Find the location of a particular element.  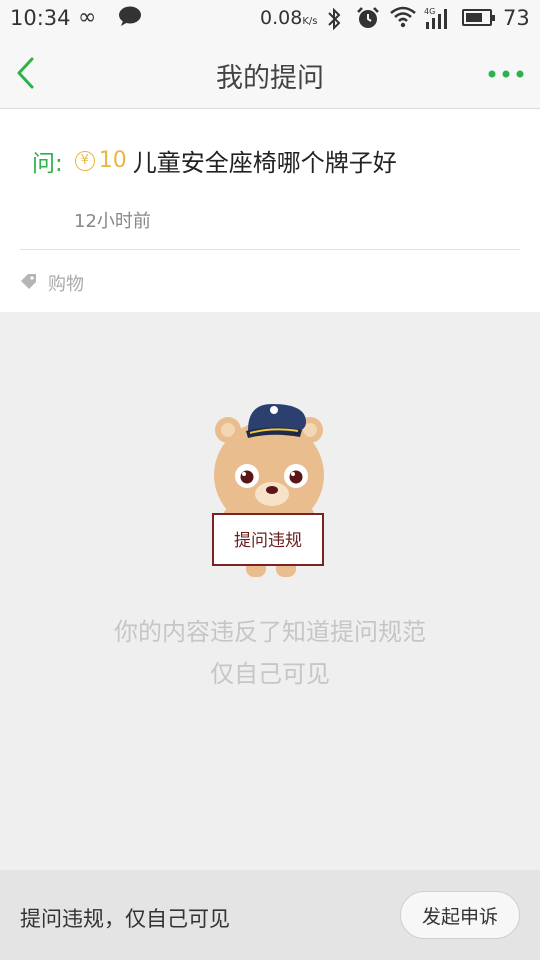

more-dots-icon is located at coordinates (506, 74).